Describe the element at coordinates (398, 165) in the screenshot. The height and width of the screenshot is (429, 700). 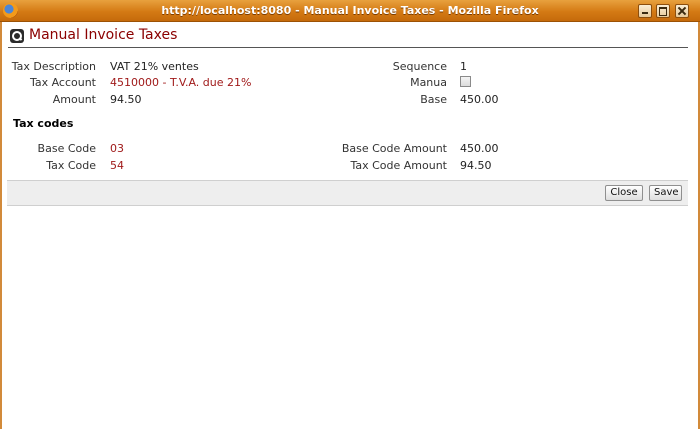
I see `tax-code-amount-label: Tax Code Amount` at that location.